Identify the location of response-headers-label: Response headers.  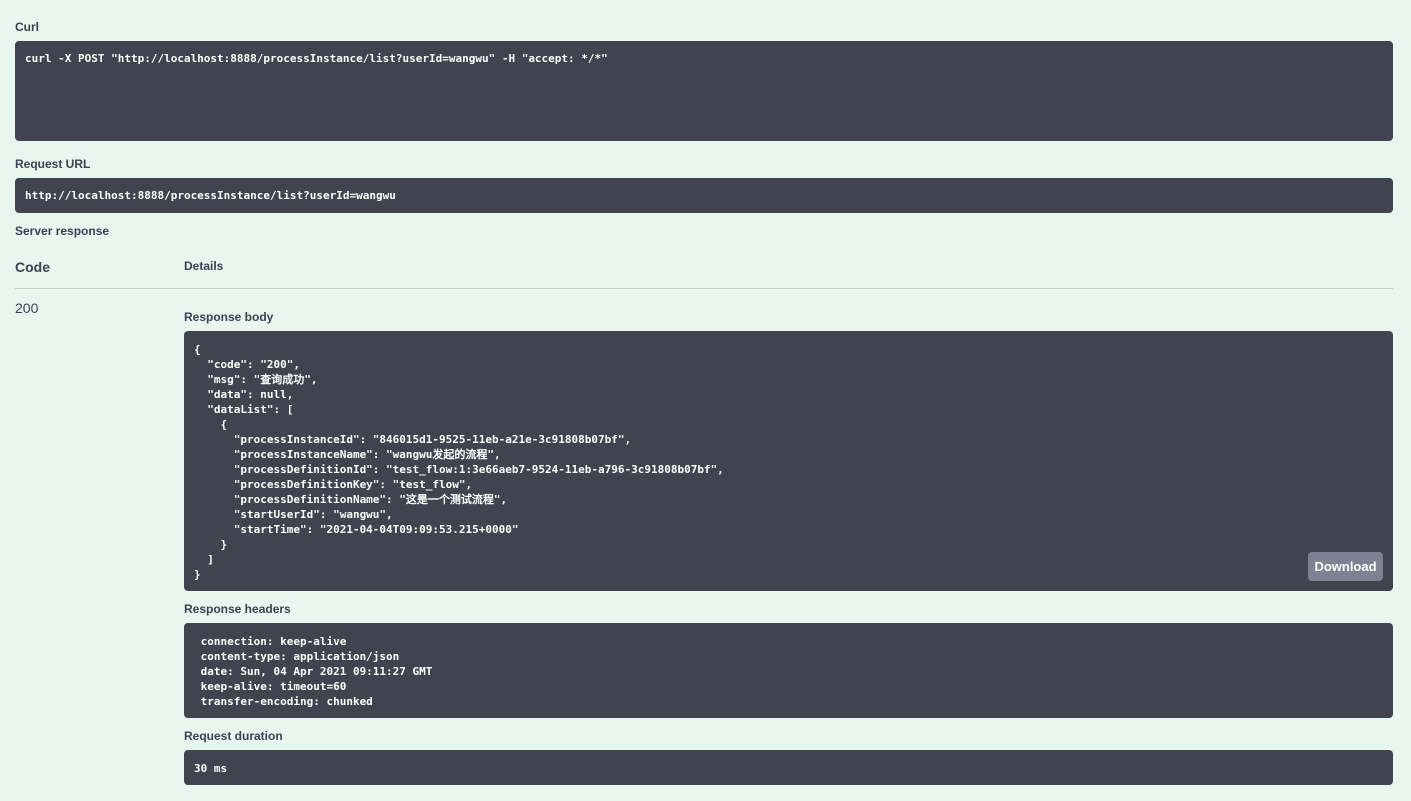
(237, 609).